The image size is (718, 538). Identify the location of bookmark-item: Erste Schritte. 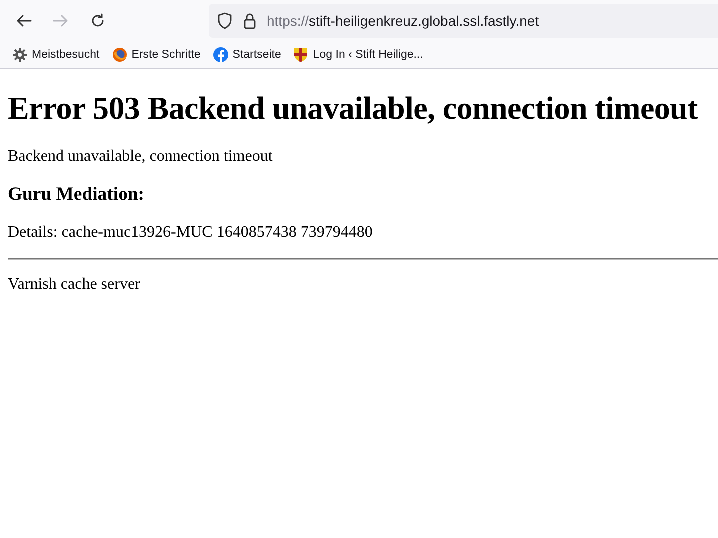
(156, 55).